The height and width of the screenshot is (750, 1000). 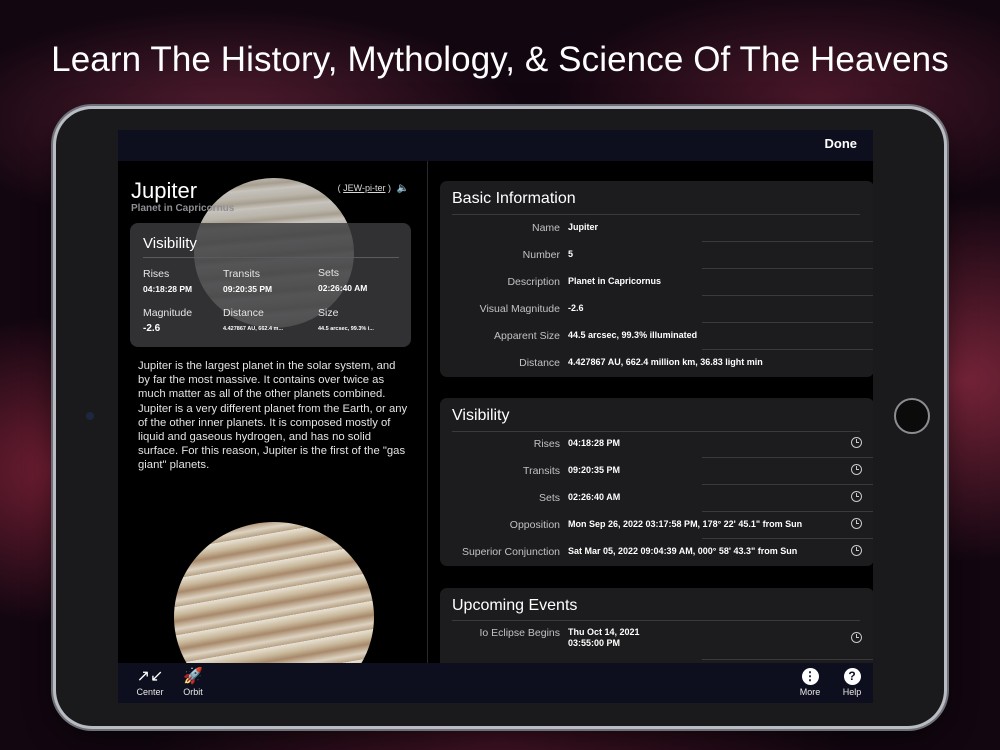 I want to click on help-label: Help, so click(x=852, y=692).